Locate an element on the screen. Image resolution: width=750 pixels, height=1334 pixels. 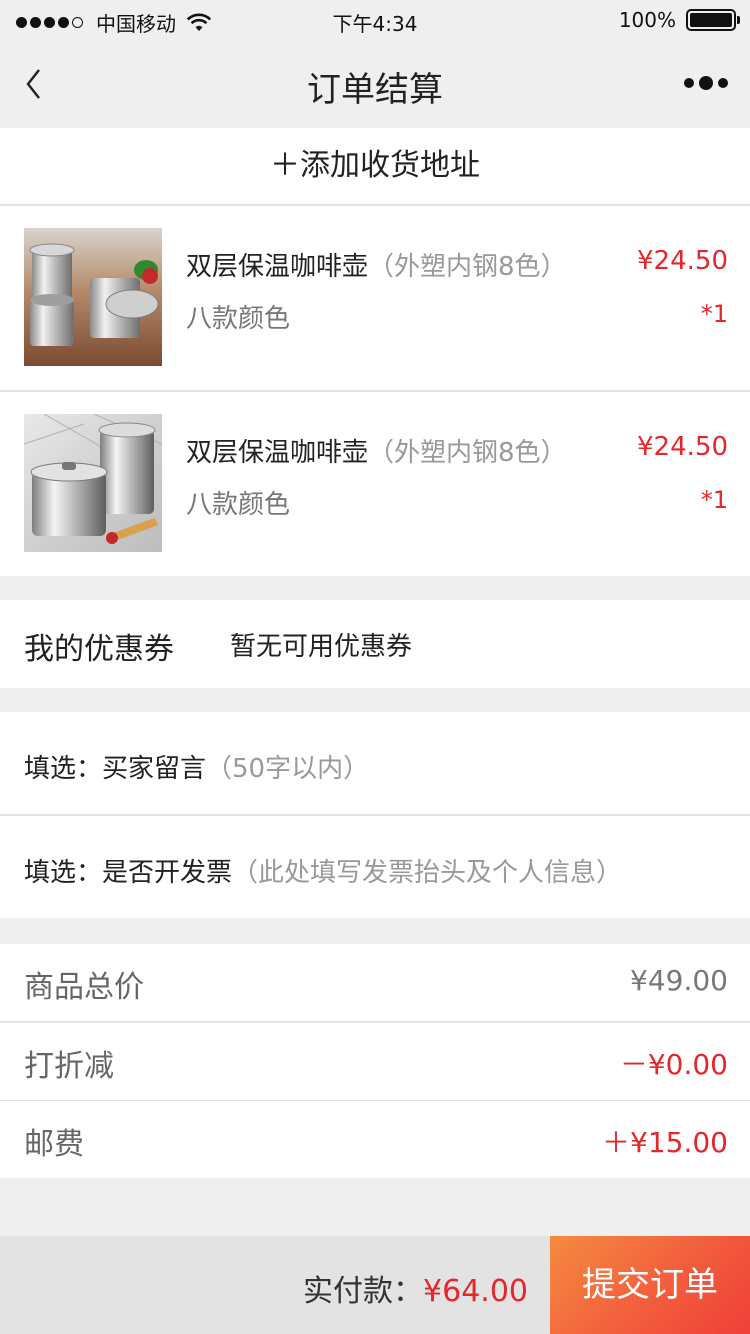
coupon-value: 暂无可用优惠券 is located at coordinates (321, 647).